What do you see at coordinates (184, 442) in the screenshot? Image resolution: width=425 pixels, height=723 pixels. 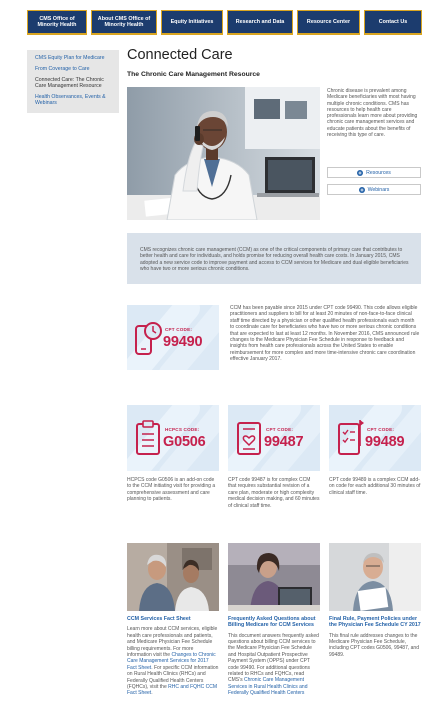 I see `code-number: G0506` at bounding box center [184, 442].